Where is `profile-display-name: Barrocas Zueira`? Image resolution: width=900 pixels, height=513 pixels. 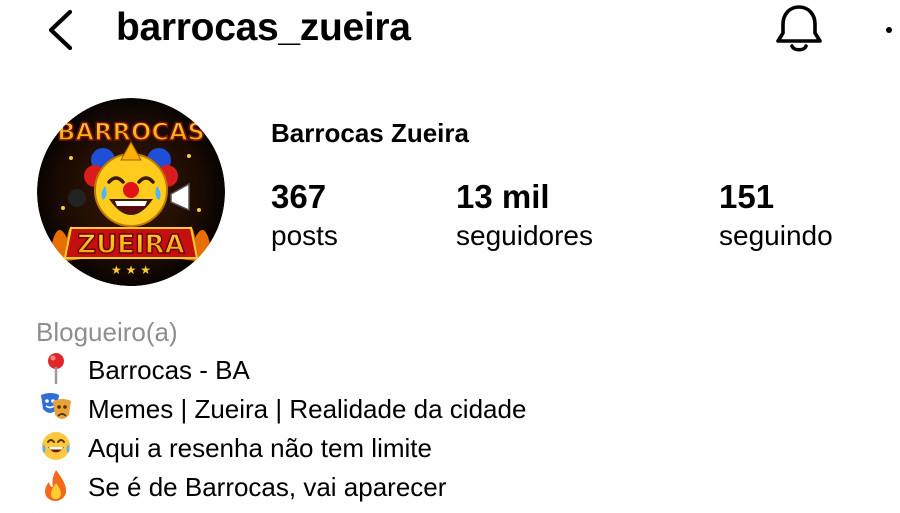 profile-display-name: Barrocas Zueira is located at coordinates (370, 133).